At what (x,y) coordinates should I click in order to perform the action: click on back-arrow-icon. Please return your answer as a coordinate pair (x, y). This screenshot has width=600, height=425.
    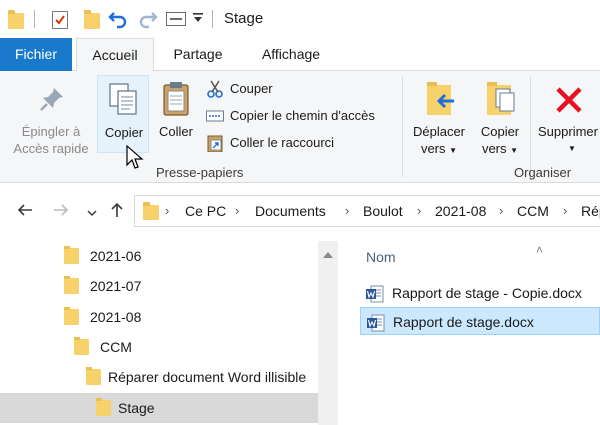
    Looking at the image, I should click on (25, 212).